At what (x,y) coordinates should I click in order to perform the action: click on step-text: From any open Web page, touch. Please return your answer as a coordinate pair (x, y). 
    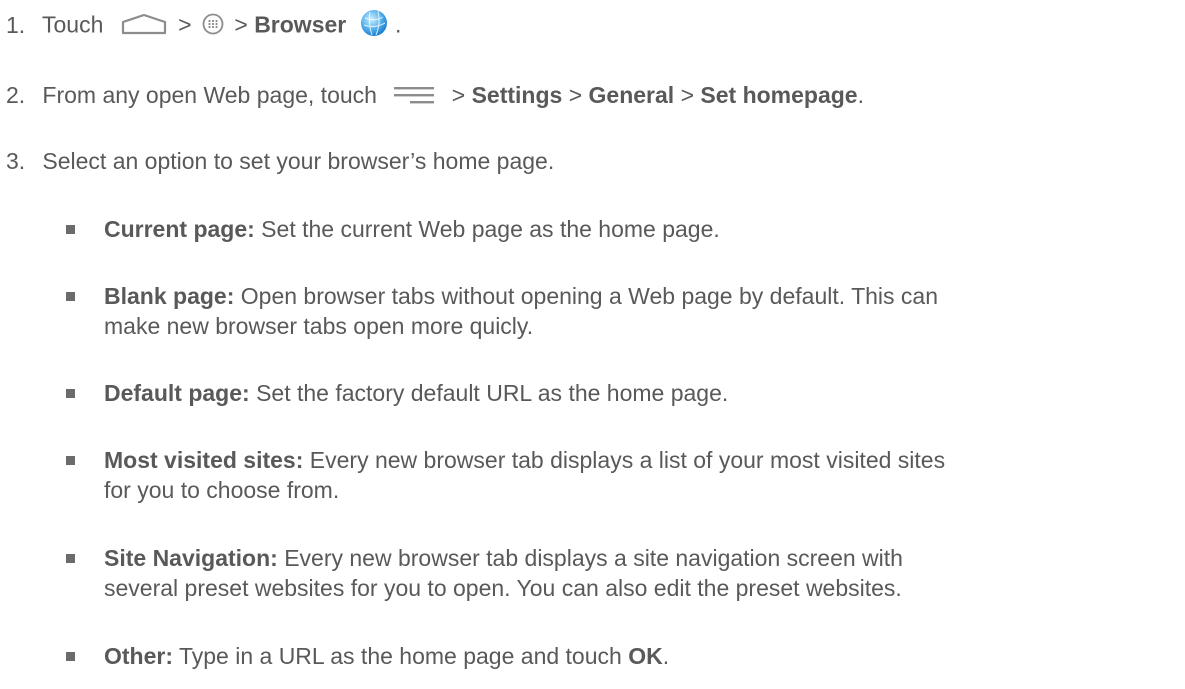
    Looking at the image, I should click on (209, 95).